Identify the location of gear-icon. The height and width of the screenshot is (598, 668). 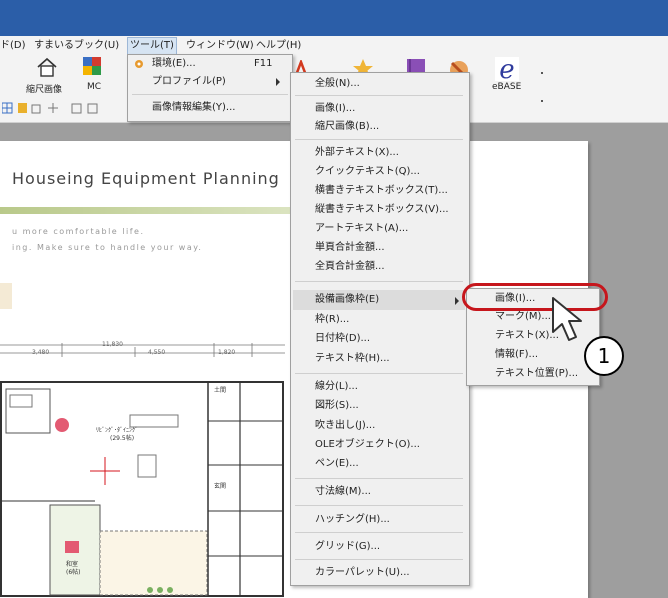
(139, 64).